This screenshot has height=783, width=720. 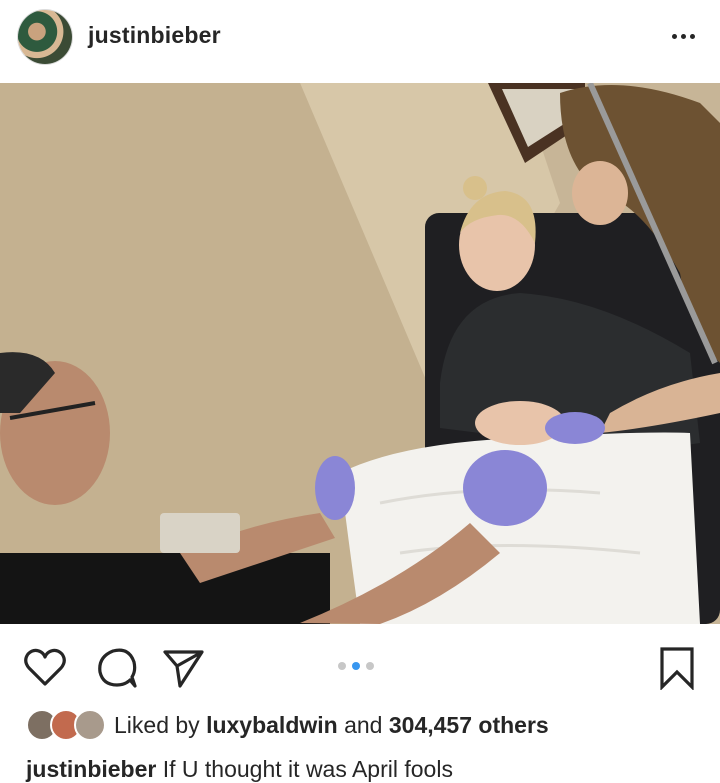 I want to click on carousel-indicator, so click(x=356, y=666).